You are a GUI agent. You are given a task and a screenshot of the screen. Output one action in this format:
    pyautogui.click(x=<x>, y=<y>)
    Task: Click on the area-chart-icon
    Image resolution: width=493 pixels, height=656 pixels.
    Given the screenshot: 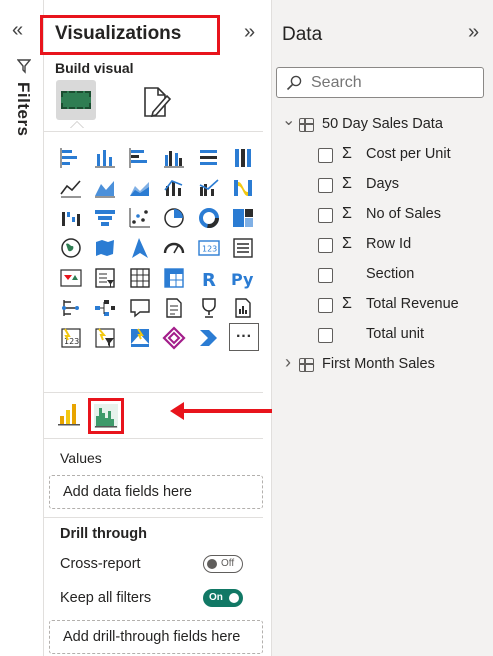 What is the action you would take?
    pyautogui.click(x=105, y=188)
    